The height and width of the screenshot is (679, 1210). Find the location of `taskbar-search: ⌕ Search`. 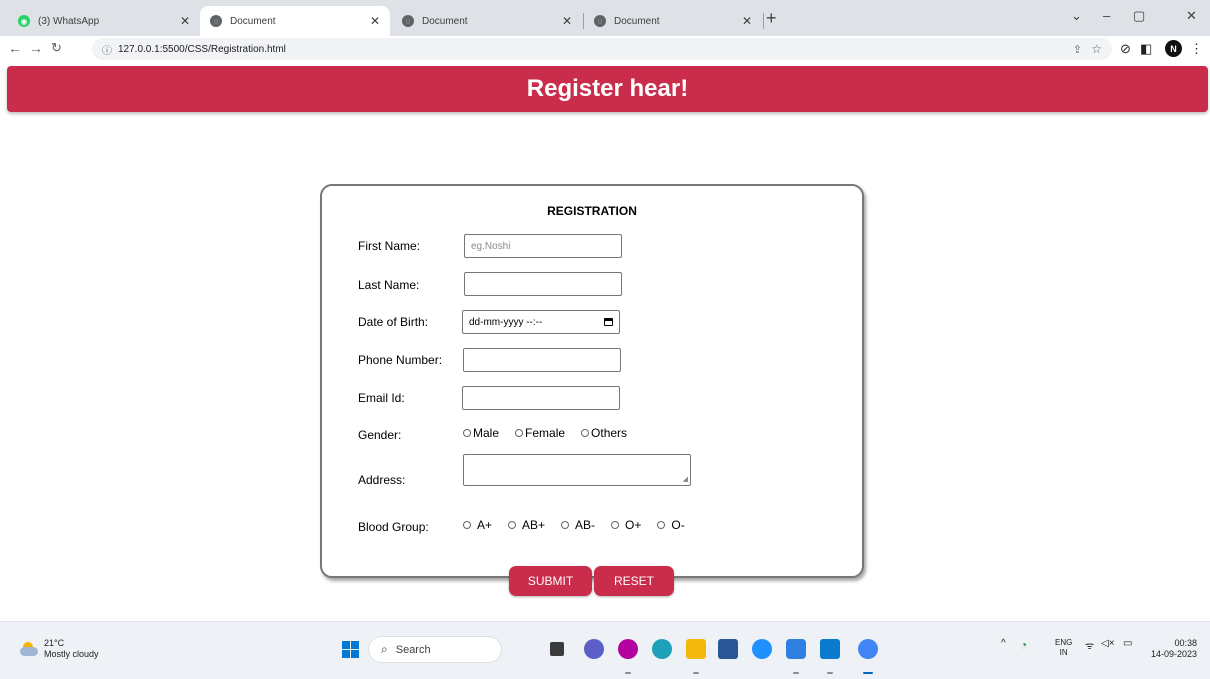

taskbar-search: ⌕ Search is located at coordinates (435, 649).